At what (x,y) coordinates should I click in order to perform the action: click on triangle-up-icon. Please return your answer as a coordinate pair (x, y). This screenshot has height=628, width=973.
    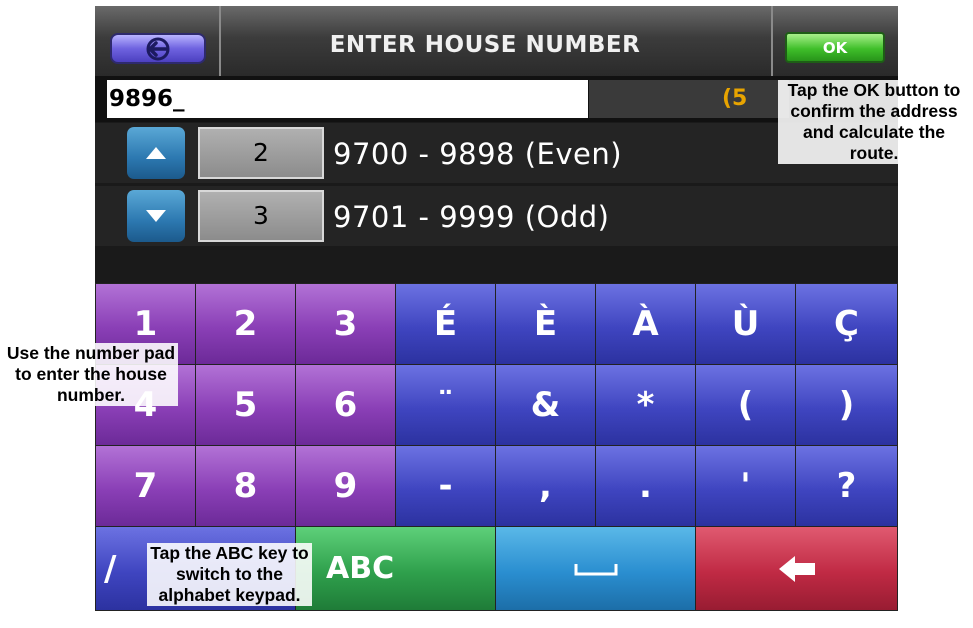
    Looking at the image, I should click on (156, 153).